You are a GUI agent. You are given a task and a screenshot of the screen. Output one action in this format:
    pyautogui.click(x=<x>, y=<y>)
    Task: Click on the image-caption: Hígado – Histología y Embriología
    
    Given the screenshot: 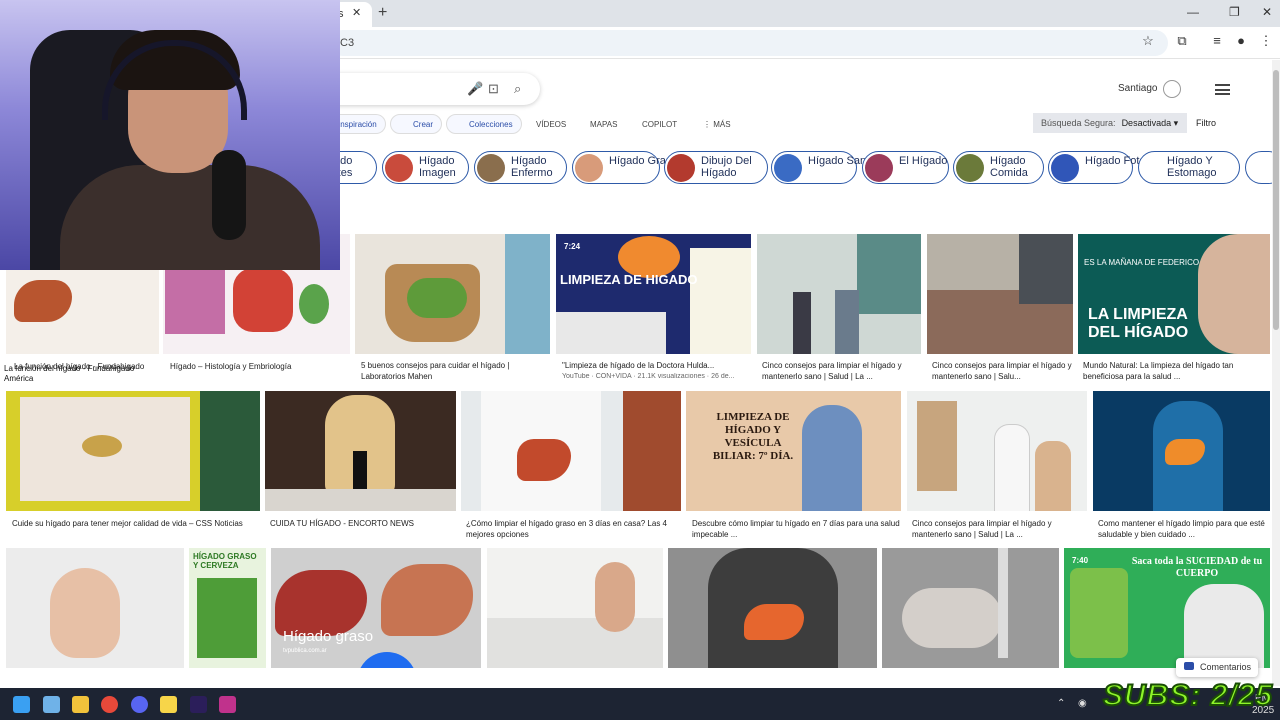 What is the action you would take?
    pyautogui.click(x=260, y=366)
    